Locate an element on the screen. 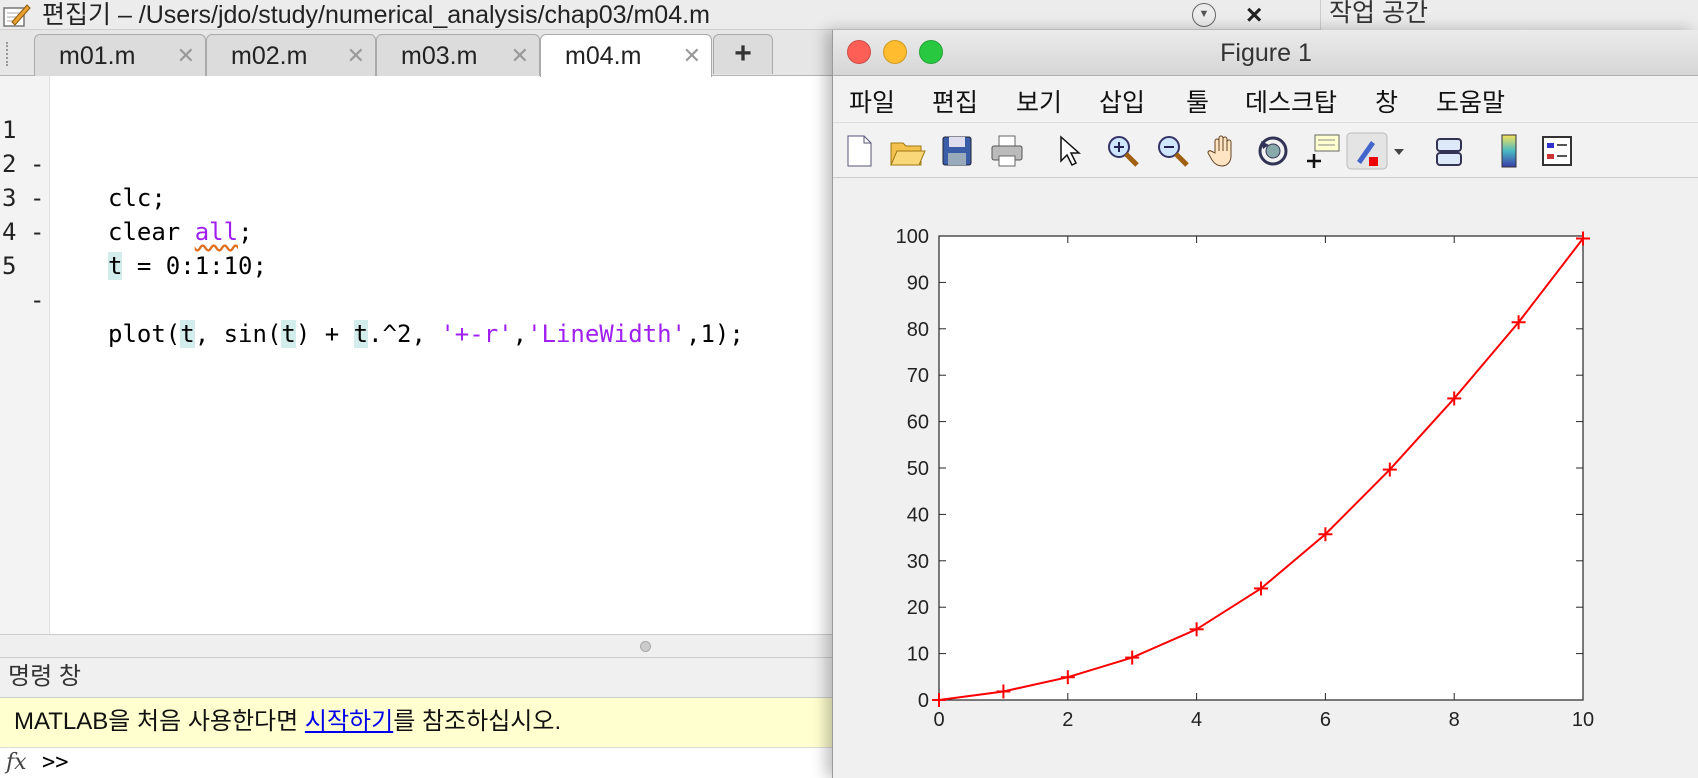 The width and height of the screenshot is (1698, 778). zoom-out-icon is located at coordinates (1173, 151).